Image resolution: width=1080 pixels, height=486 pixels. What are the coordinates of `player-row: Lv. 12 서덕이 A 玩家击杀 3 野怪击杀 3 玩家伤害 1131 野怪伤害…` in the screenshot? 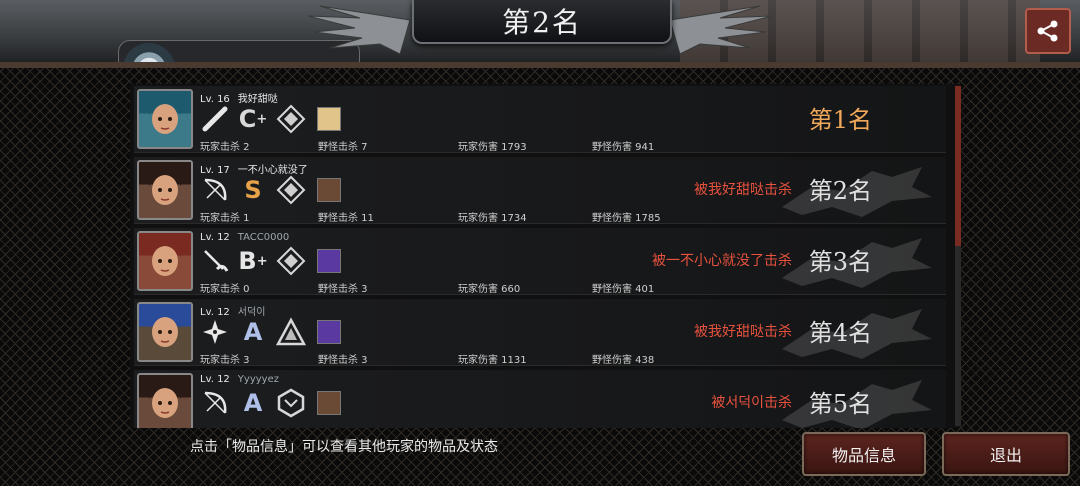 It's located at (540, 332).